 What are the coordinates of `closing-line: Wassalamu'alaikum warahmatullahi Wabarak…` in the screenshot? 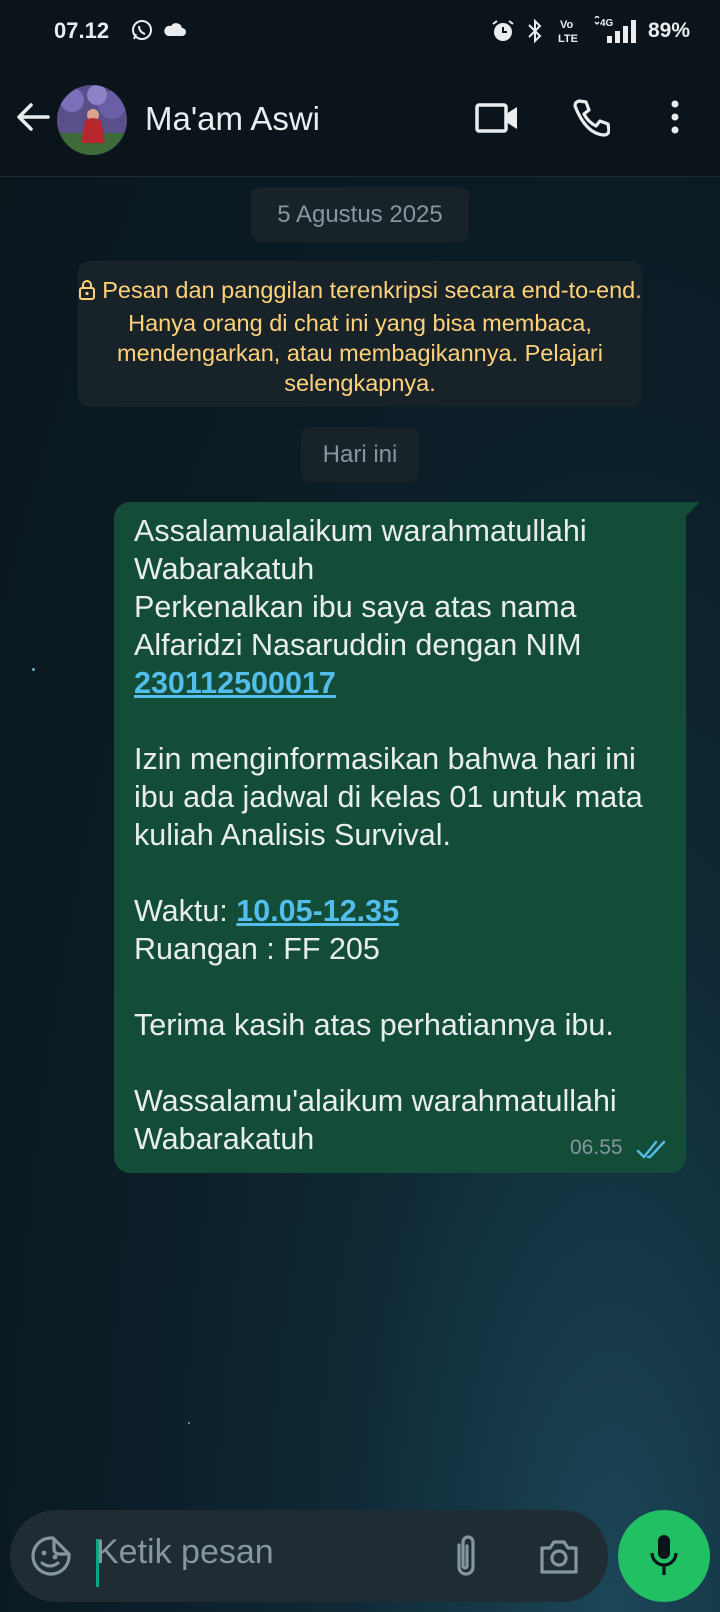 It's located at (380, 1120).